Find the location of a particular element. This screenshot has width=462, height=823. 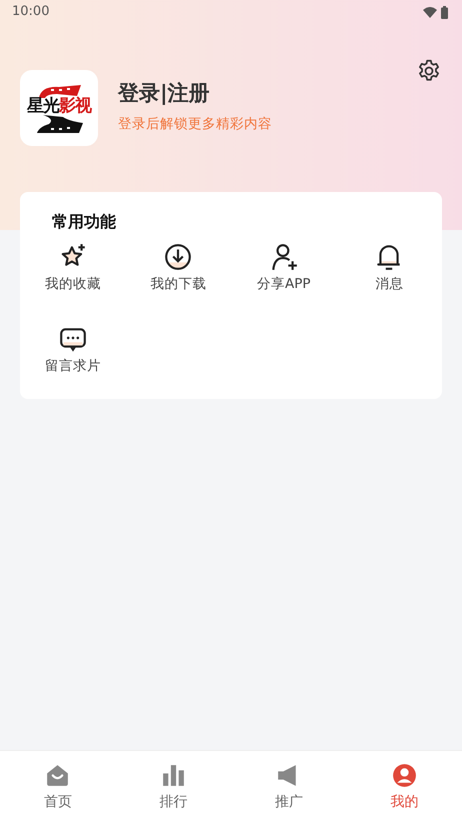

battery-icon is located at coordinates (444, 12).